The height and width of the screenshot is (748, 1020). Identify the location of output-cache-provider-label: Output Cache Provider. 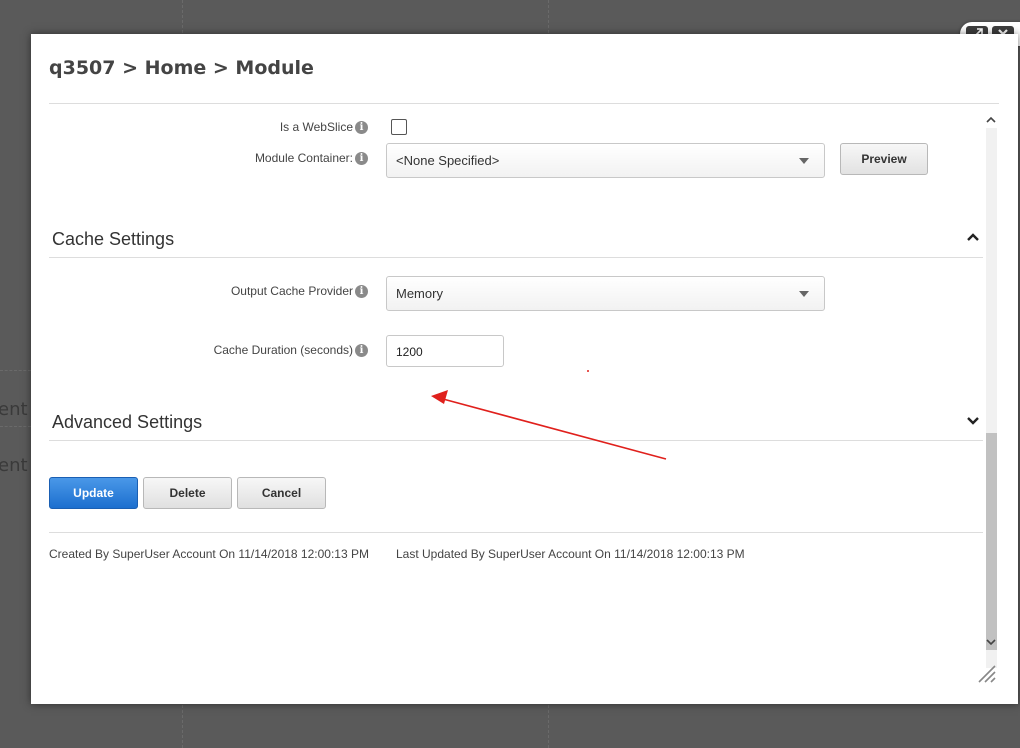
(291, 291).